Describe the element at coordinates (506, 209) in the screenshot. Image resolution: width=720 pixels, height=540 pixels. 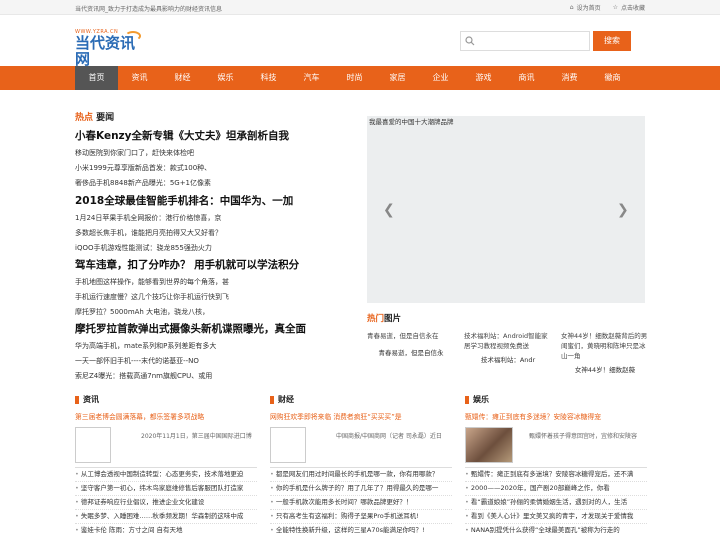
I see `image-slider: 我最喜爱的中国十大潮牌品牌 ❮ ❯` at that location.